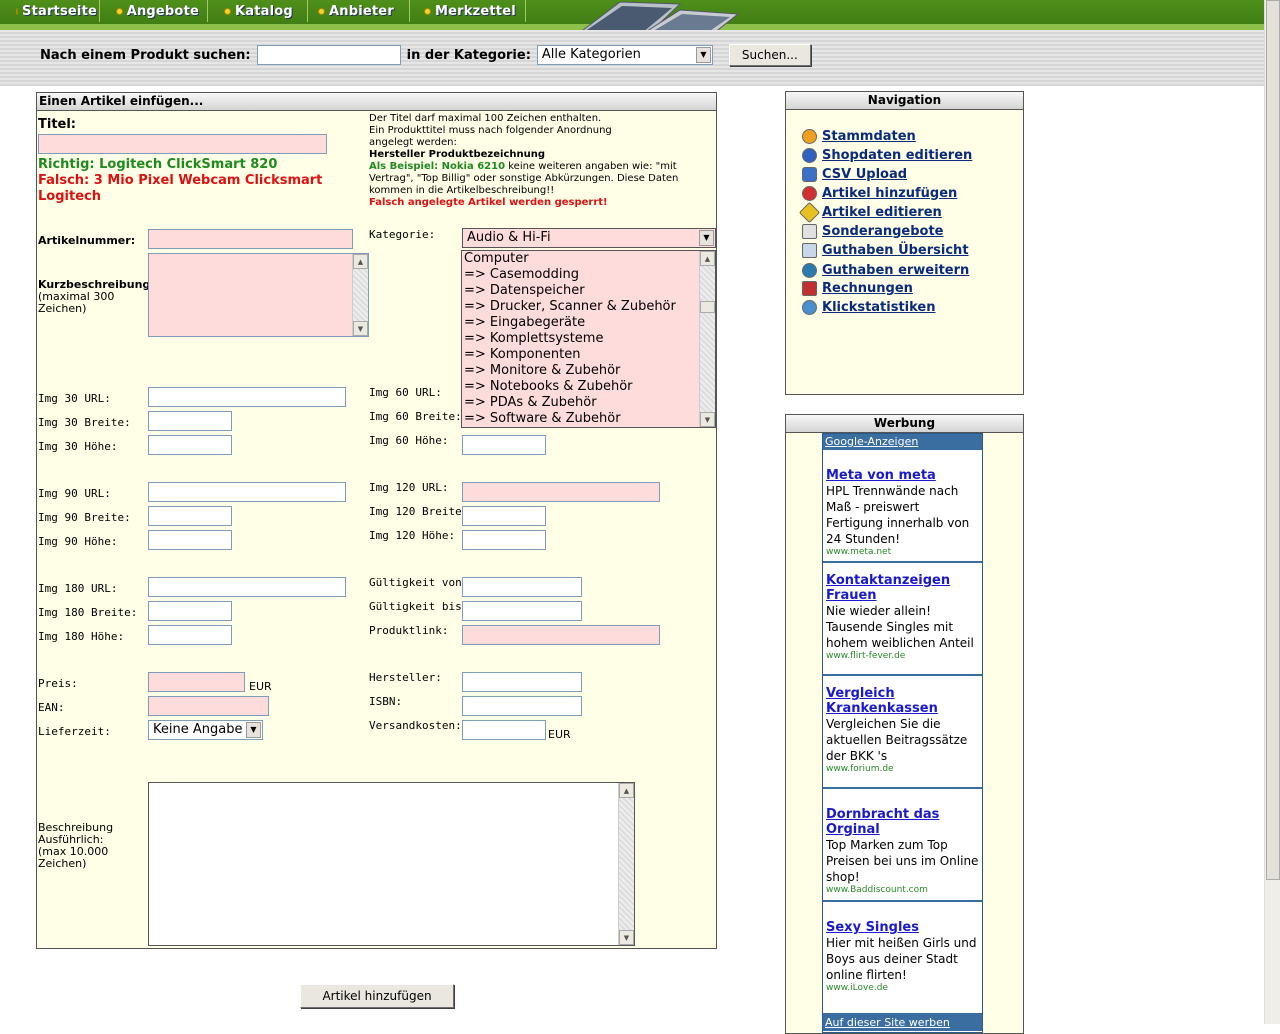 The width and height of the screenshot is (1280, 1034). Describe the element at coordinates (581, 323) in the screenshot. I see `kategorie-option: => Eingabegeräte` at that location.